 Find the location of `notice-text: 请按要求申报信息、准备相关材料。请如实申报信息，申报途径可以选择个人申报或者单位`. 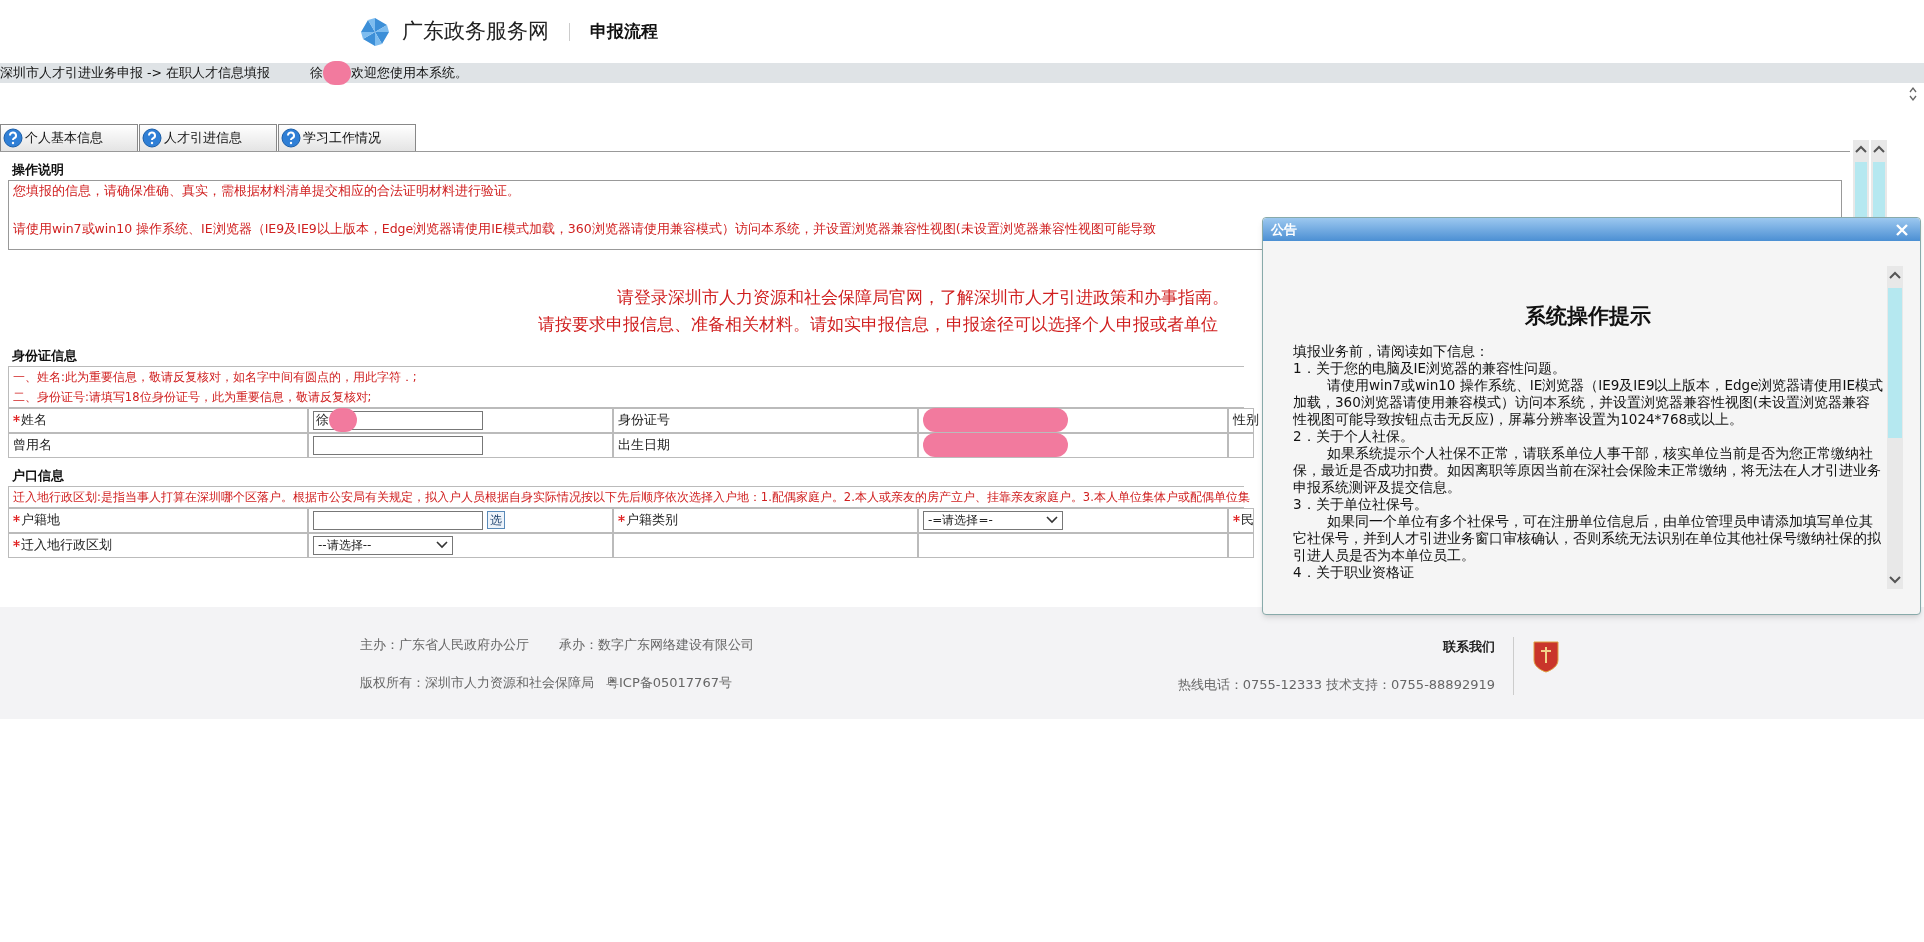

notice-text: 请按要求申报信息、准备相关材料。请如实申报信息，申报途径可以选择个人申报或者单位 is located at coordinates (878, 324).